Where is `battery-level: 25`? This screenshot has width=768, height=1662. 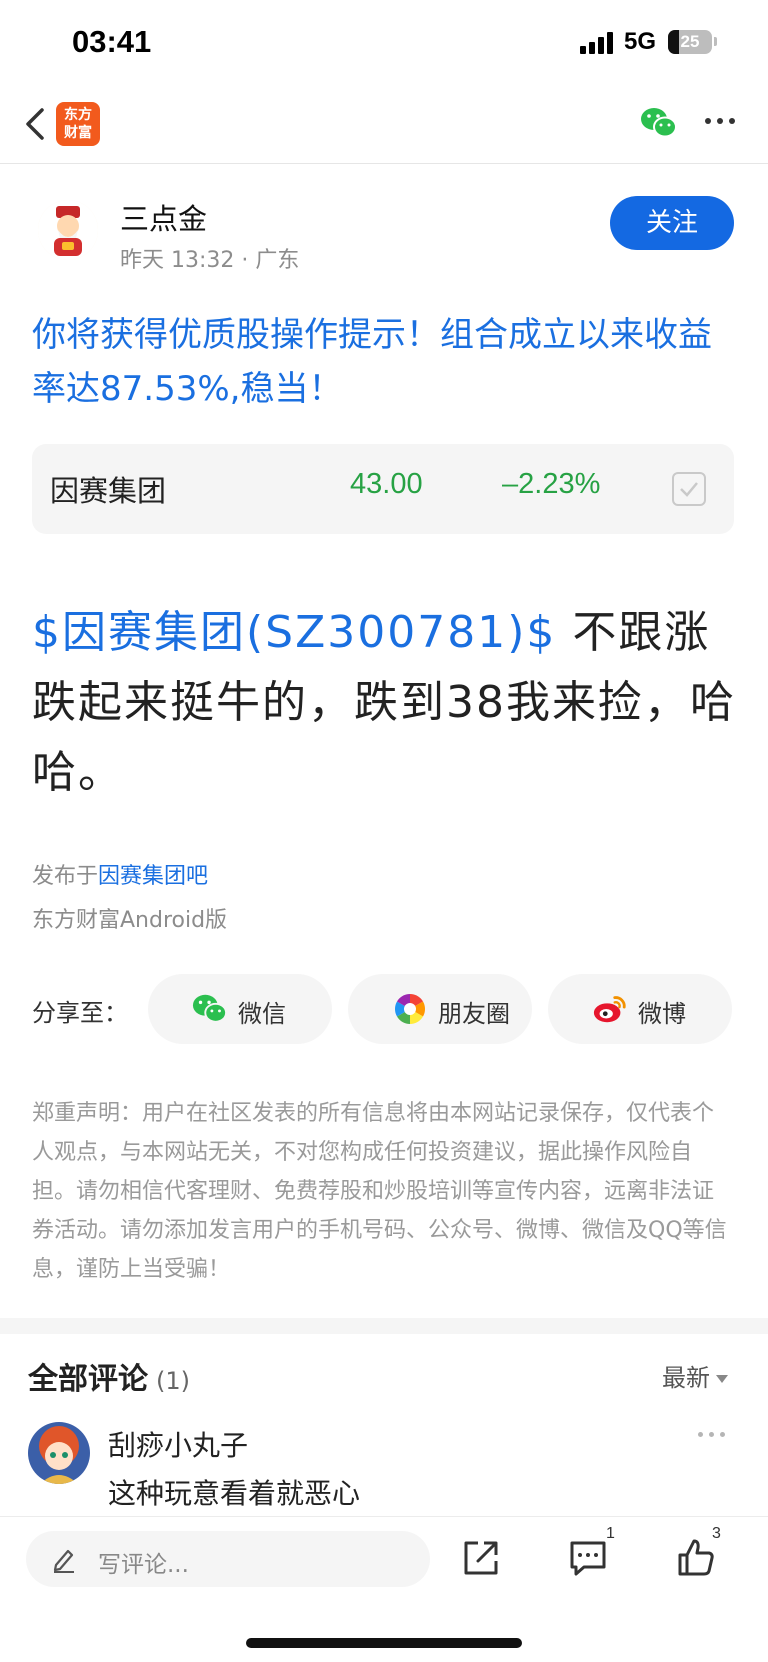
battery-level: 25 is located at coordinates (690, 41).